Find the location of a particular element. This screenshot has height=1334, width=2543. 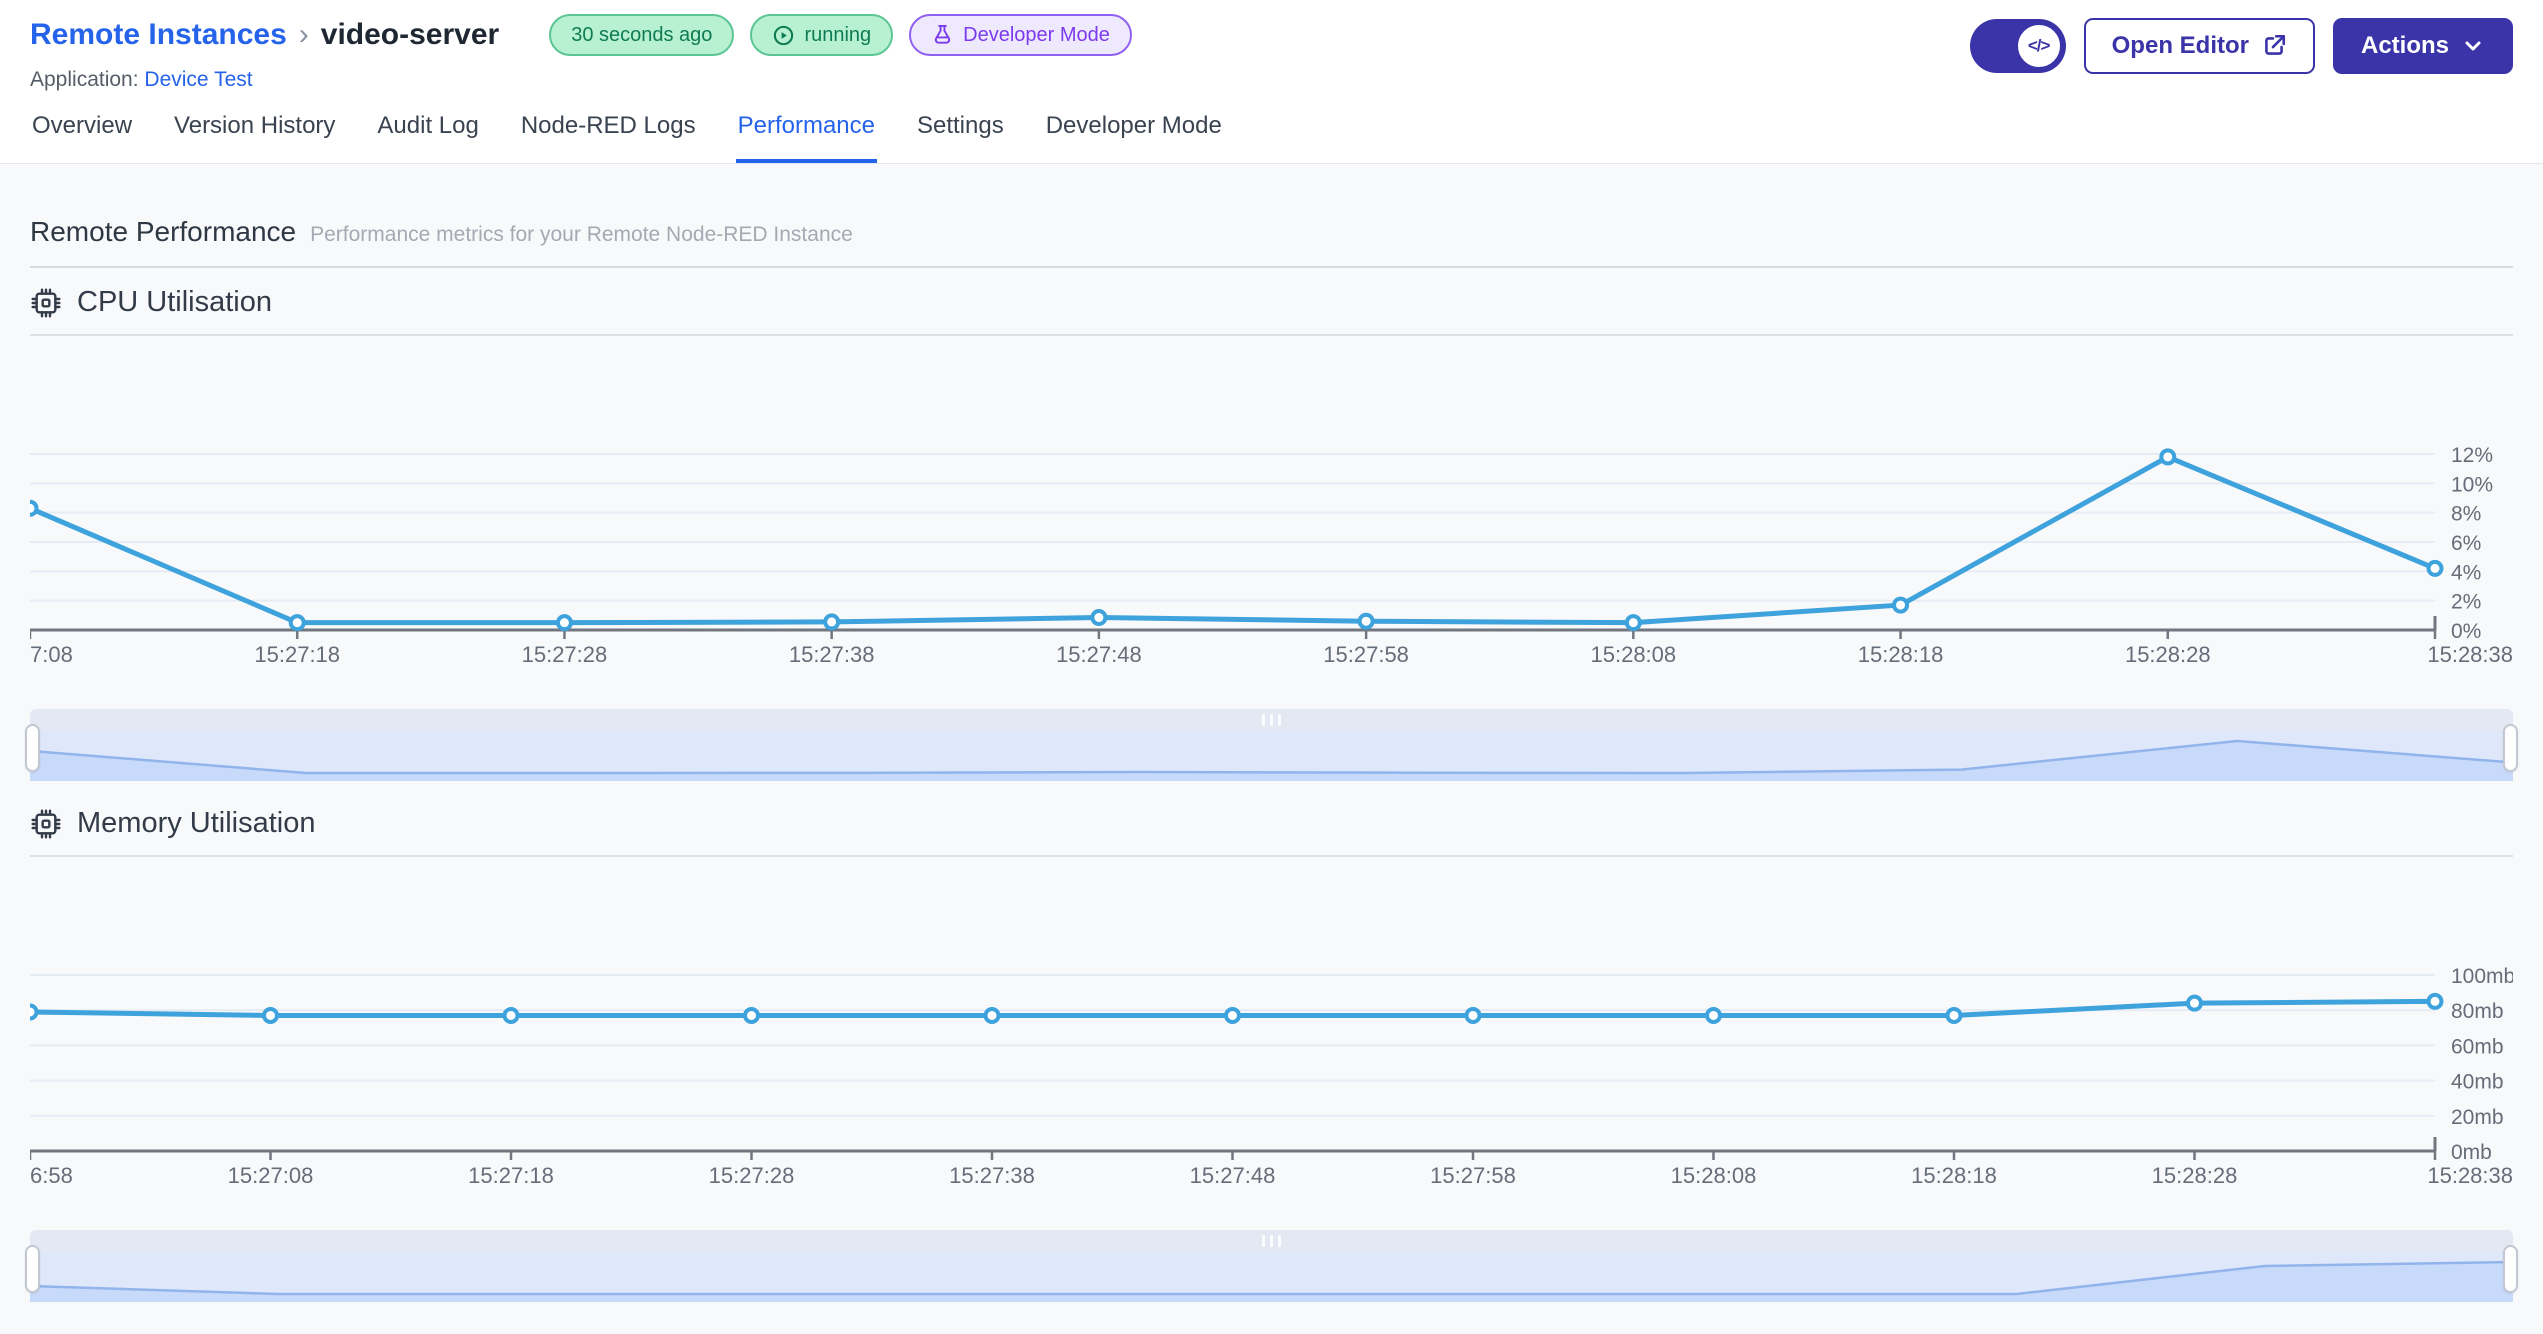

memory-brush is located at coordinates (1271, 1266).